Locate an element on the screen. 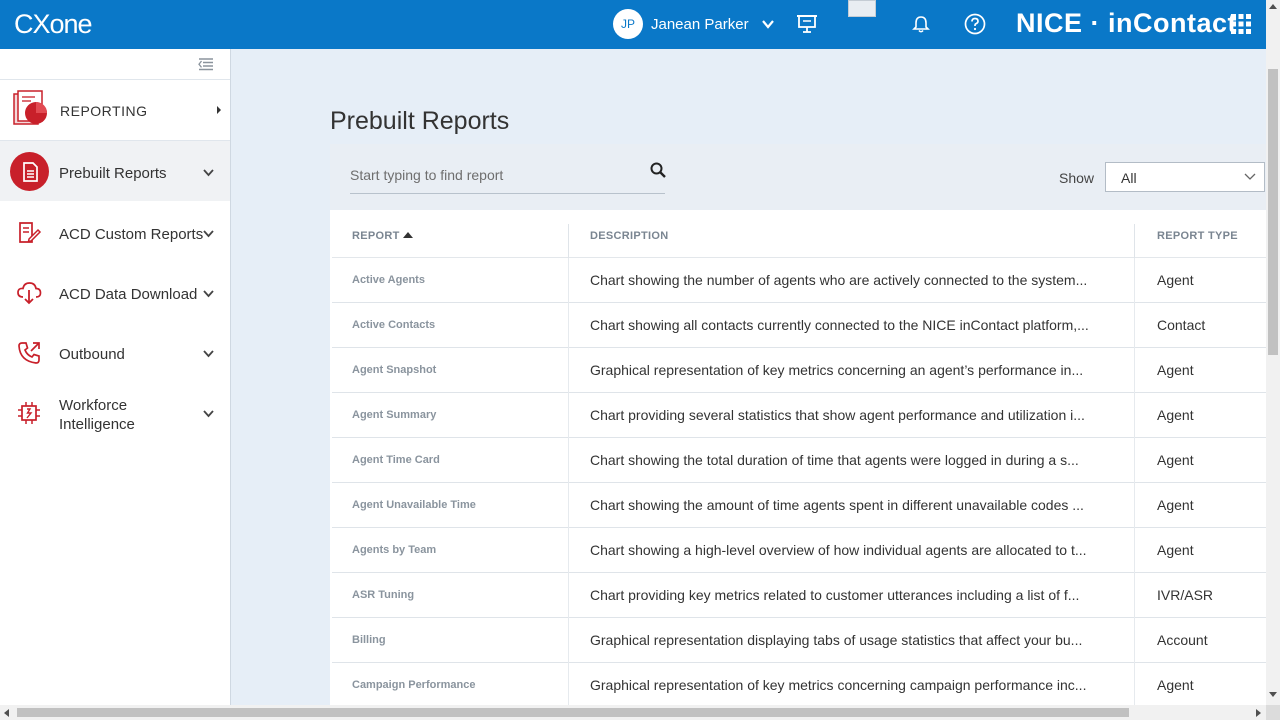 The height and width of the screenshot is (720, 1280). horizontal-scrollbar is located at coordinates (633, 712).